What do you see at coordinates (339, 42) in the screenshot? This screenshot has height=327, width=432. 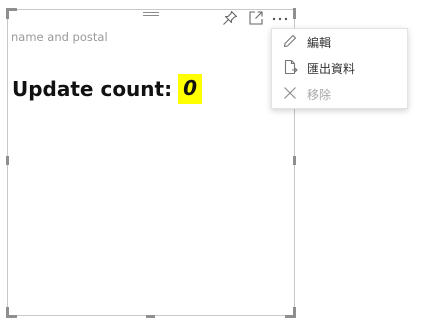 I see `menu-item-edit: 編輯` at bounding box center [339, 42].